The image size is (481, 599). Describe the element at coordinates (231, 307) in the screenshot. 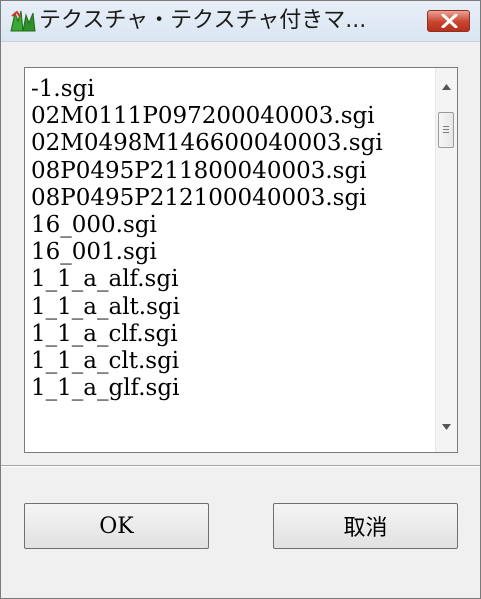

I see `list-item: 1_1_a_alt.sgi` at that location.